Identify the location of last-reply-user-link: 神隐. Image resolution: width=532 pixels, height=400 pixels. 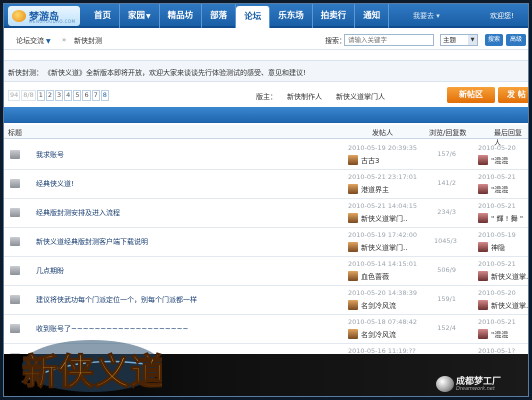
(498, 248).